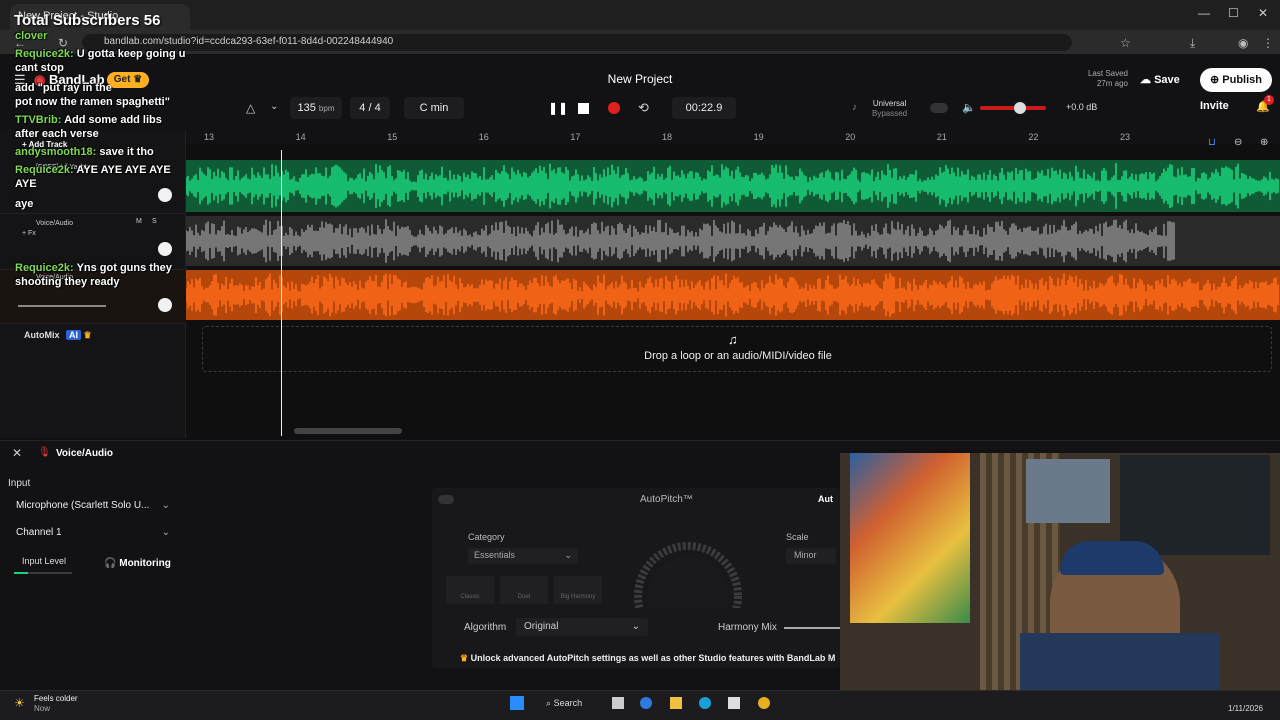  Describe the element at coordinates (250, 108) in the screenshot. I see `metronome-icon: △` at that location.